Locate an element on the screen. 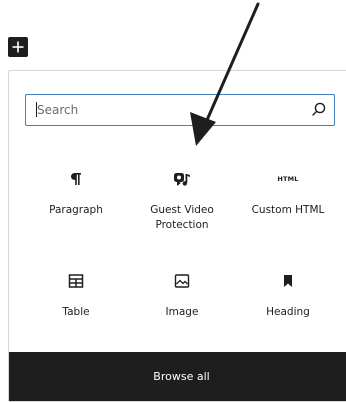 The image size is (346, 402). block-item-table: Table is located at coordinates (76, 311).